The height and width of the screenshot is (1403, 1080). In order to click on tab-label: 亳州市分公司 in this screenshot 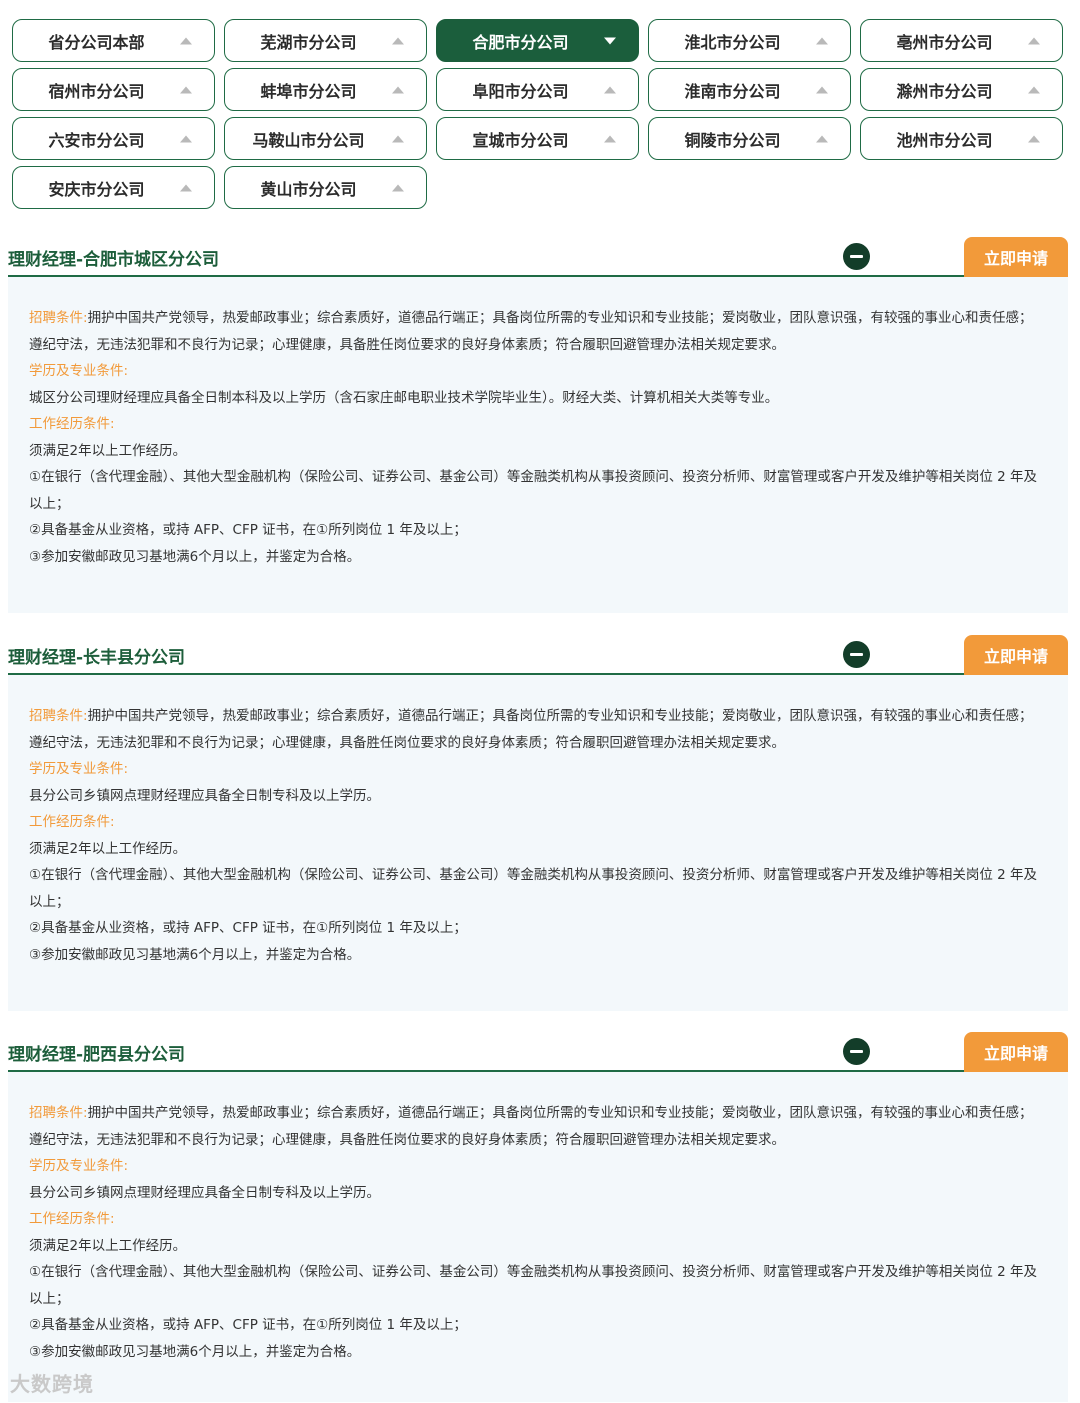, I will do `click(944, 42)`.